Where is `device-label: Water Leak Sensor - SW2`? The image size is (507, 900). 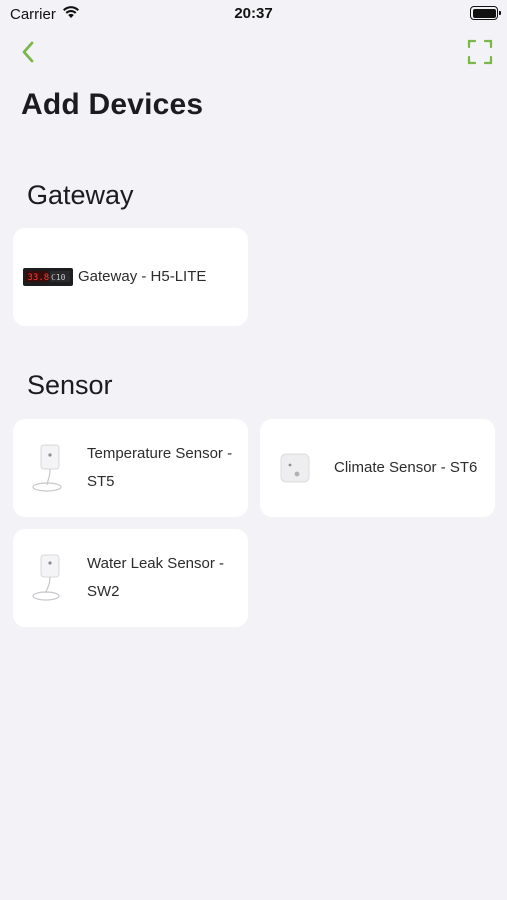
device-label: Water Leak Sensor - SW2 is located at coordinates (155, 577).